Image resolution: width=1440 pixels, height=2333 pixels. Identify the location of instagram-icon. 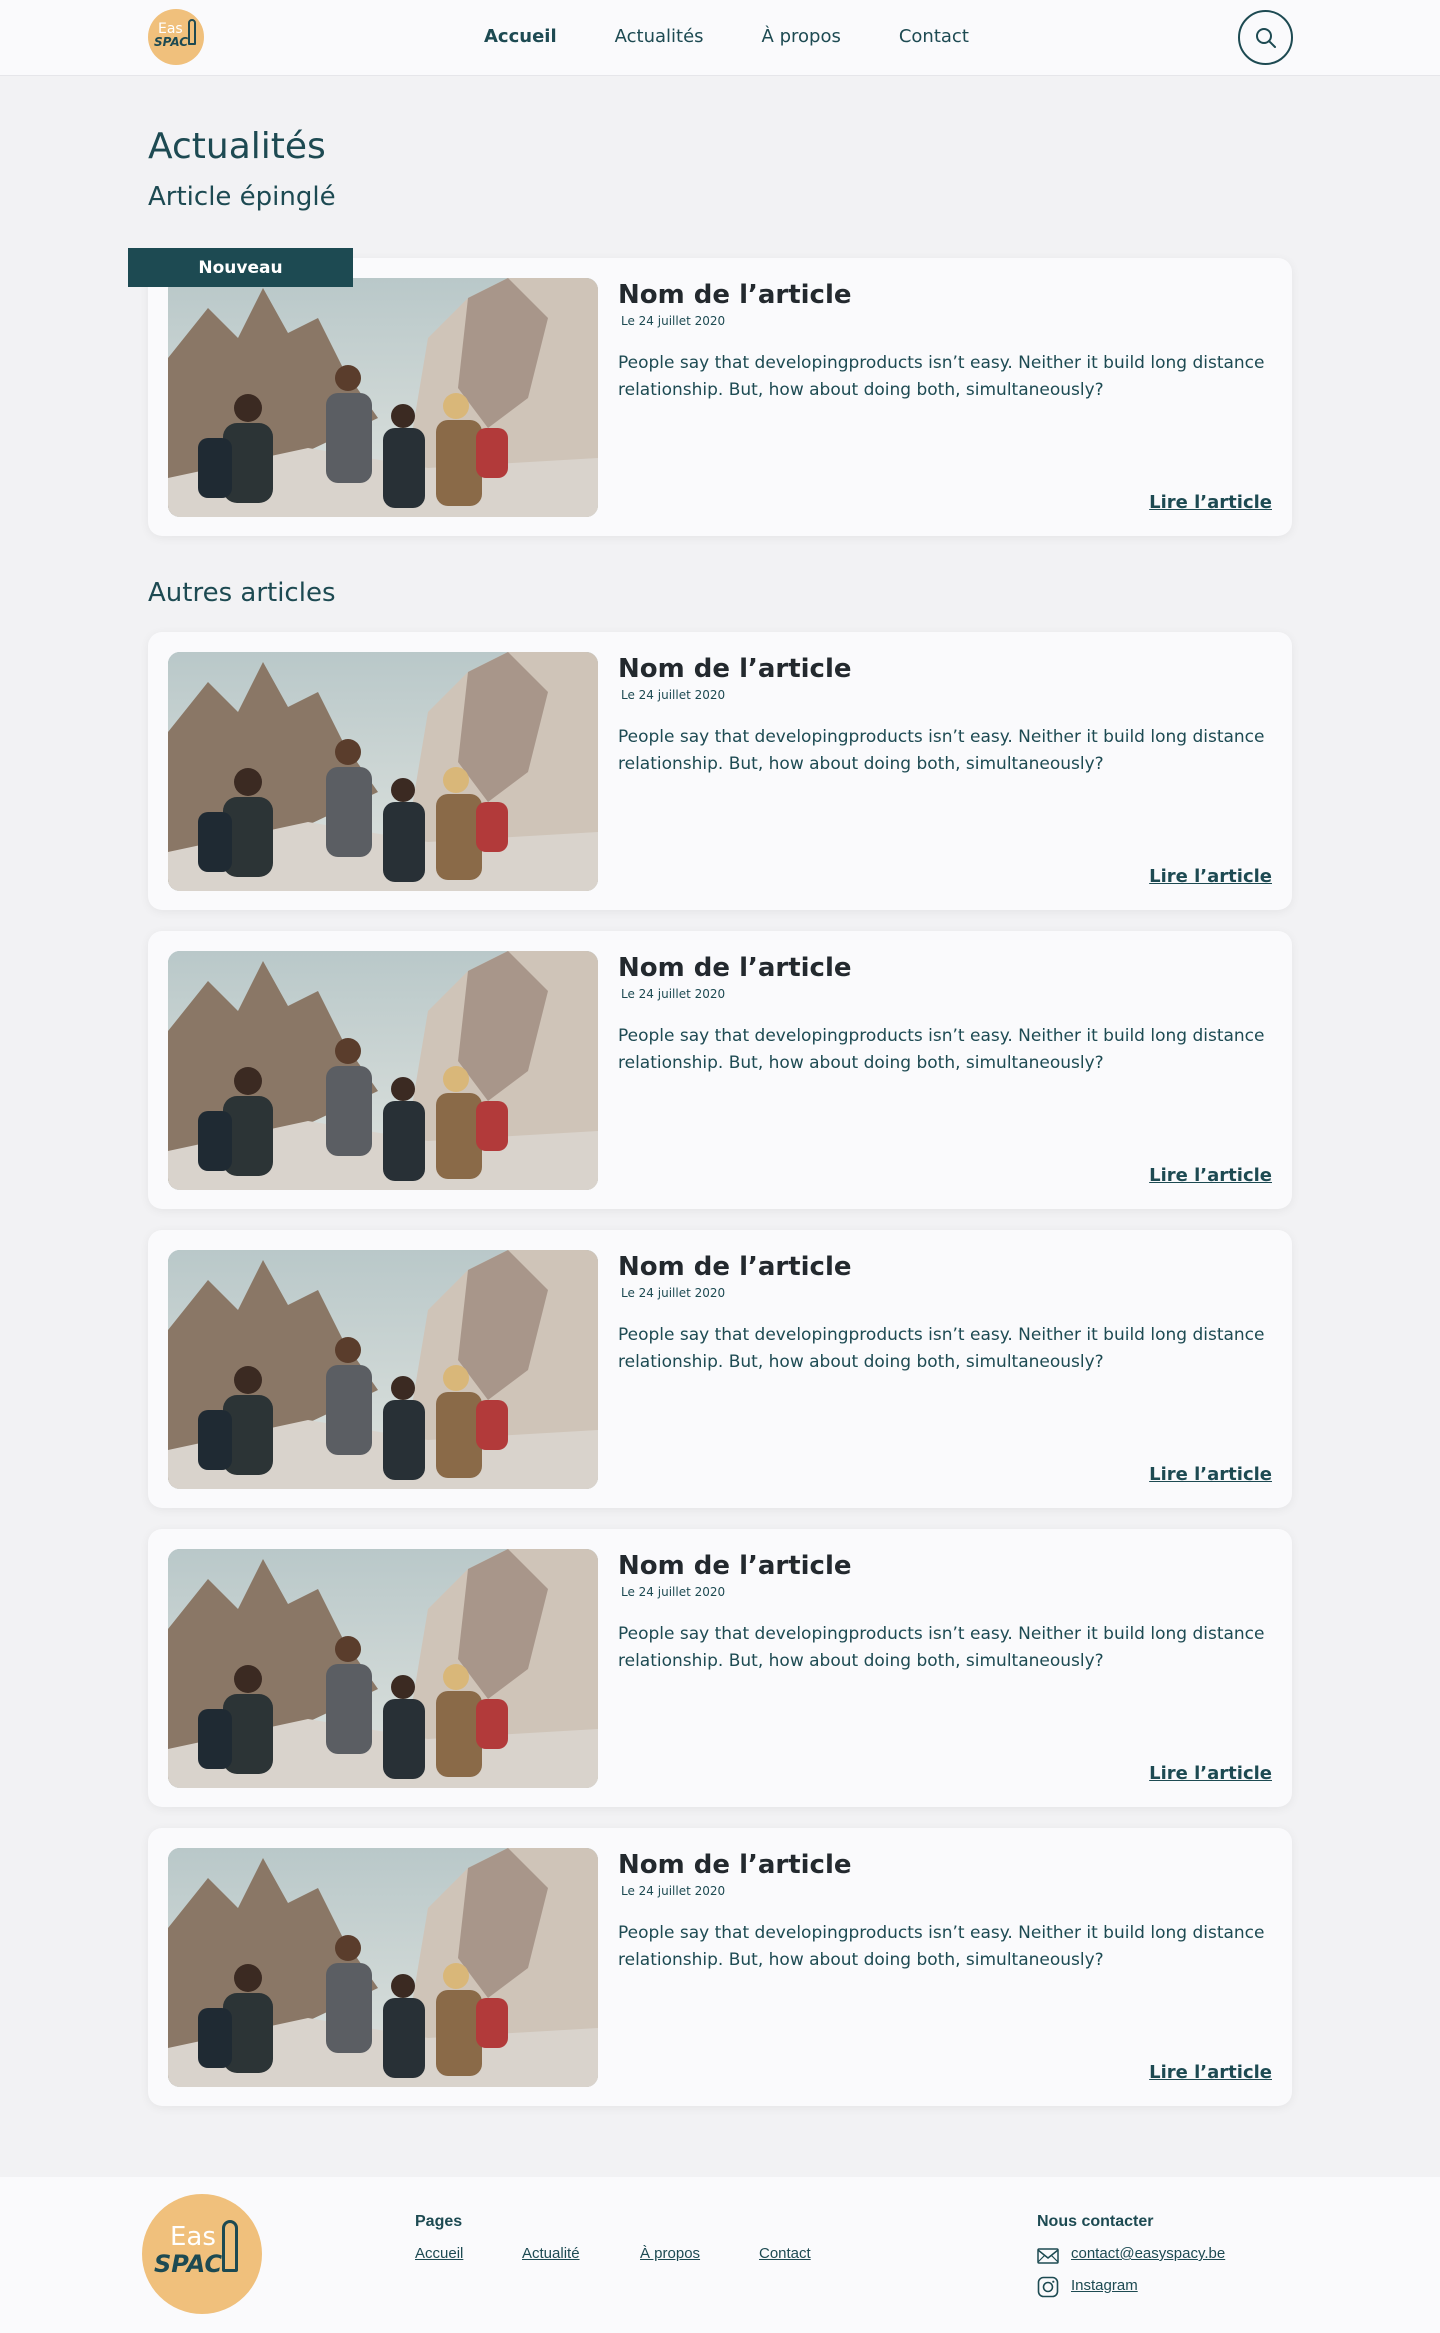
(1048, 2287).